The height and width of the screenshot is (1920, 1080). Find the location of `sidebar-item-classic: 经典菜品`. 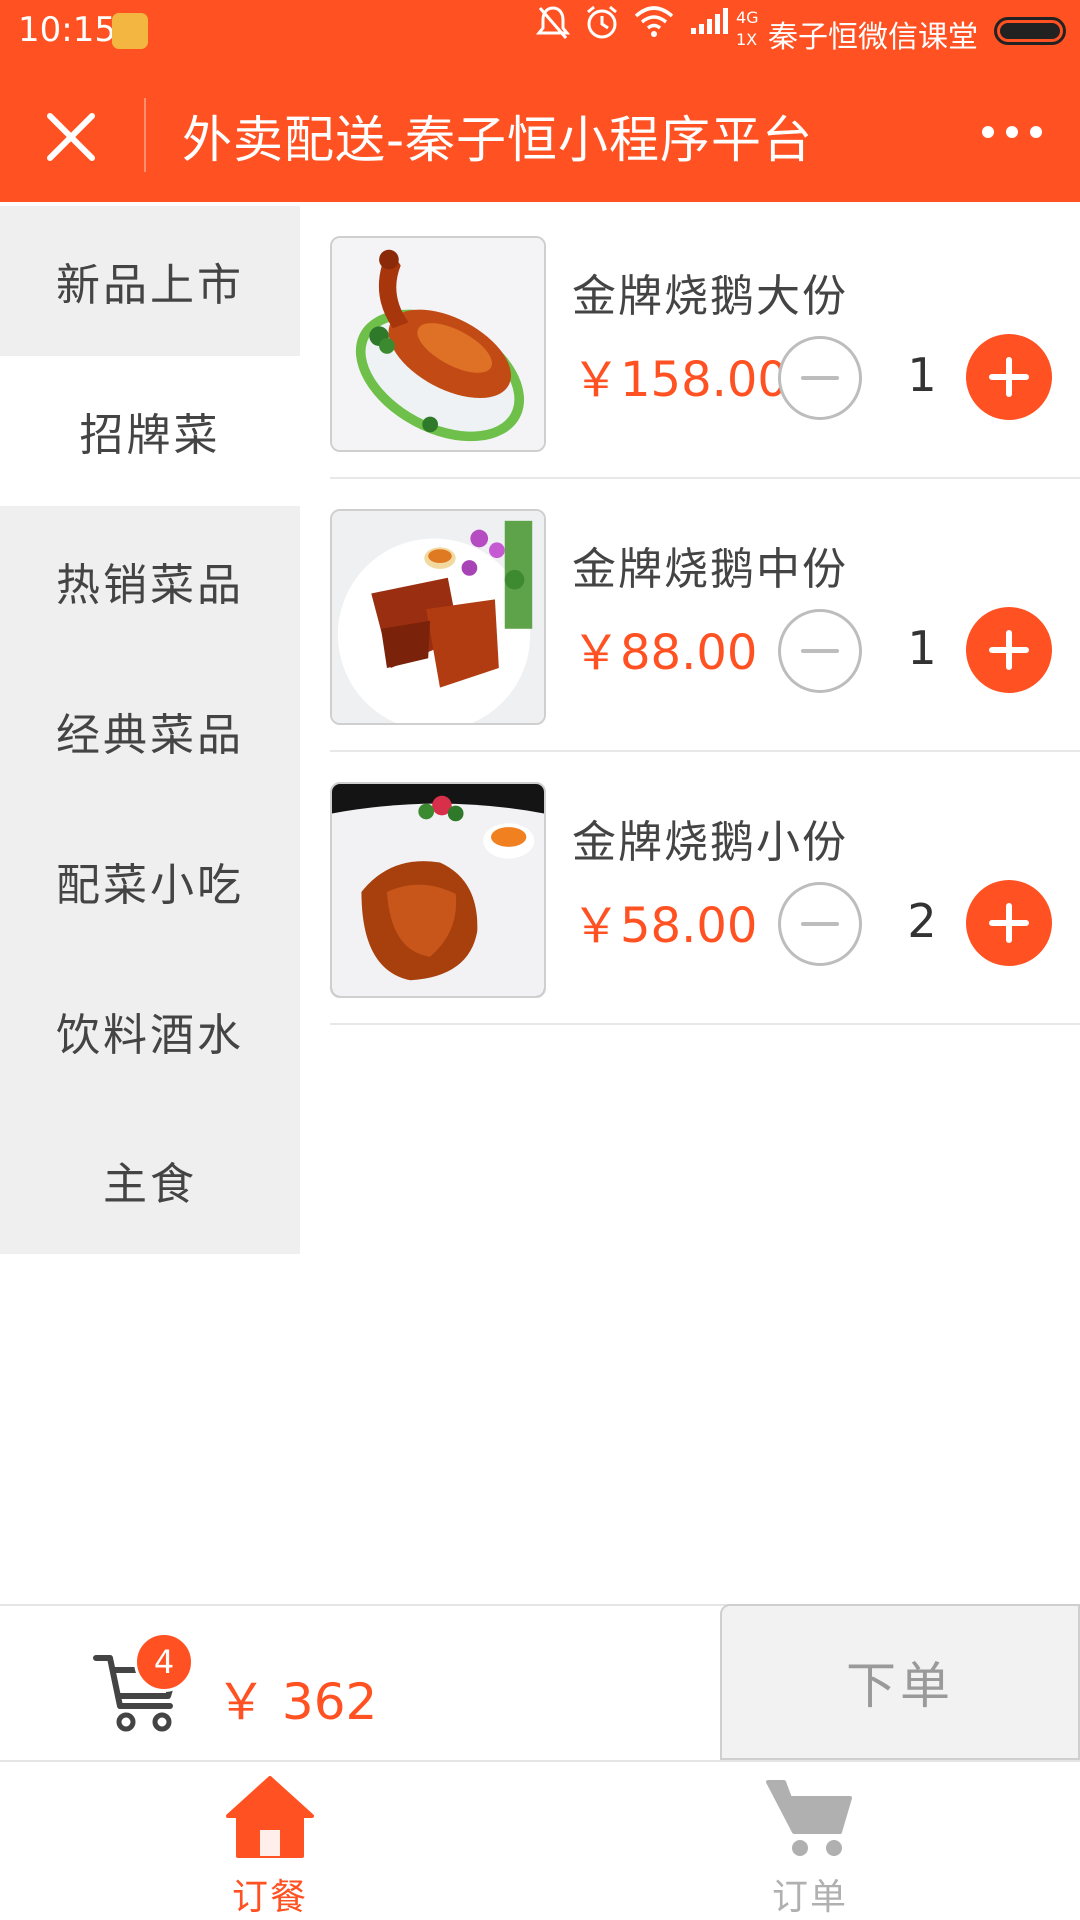

sidebar-item-classic: 经典菜品 is located at coordinates (150, 731).